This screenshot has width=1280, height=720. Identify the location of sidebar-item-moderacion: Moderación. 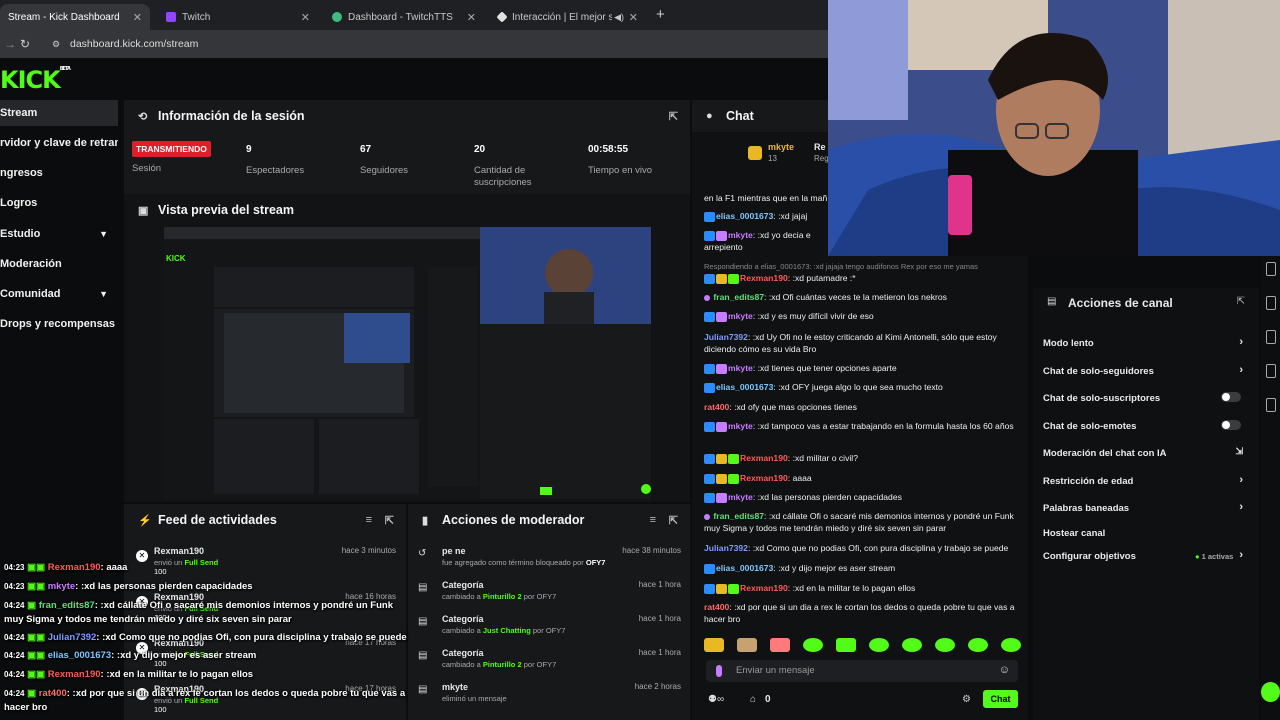
(59, 264).